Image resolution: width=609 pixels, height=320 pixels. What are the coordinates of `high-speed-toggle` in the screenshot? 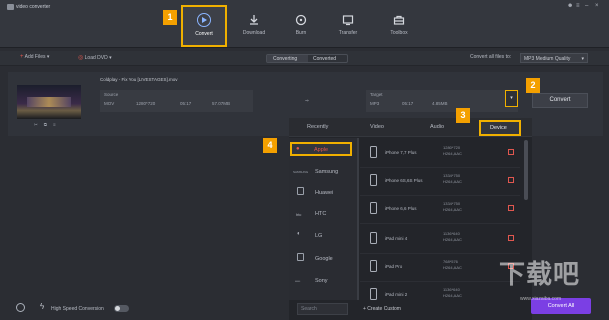 It's located at (121, 308).